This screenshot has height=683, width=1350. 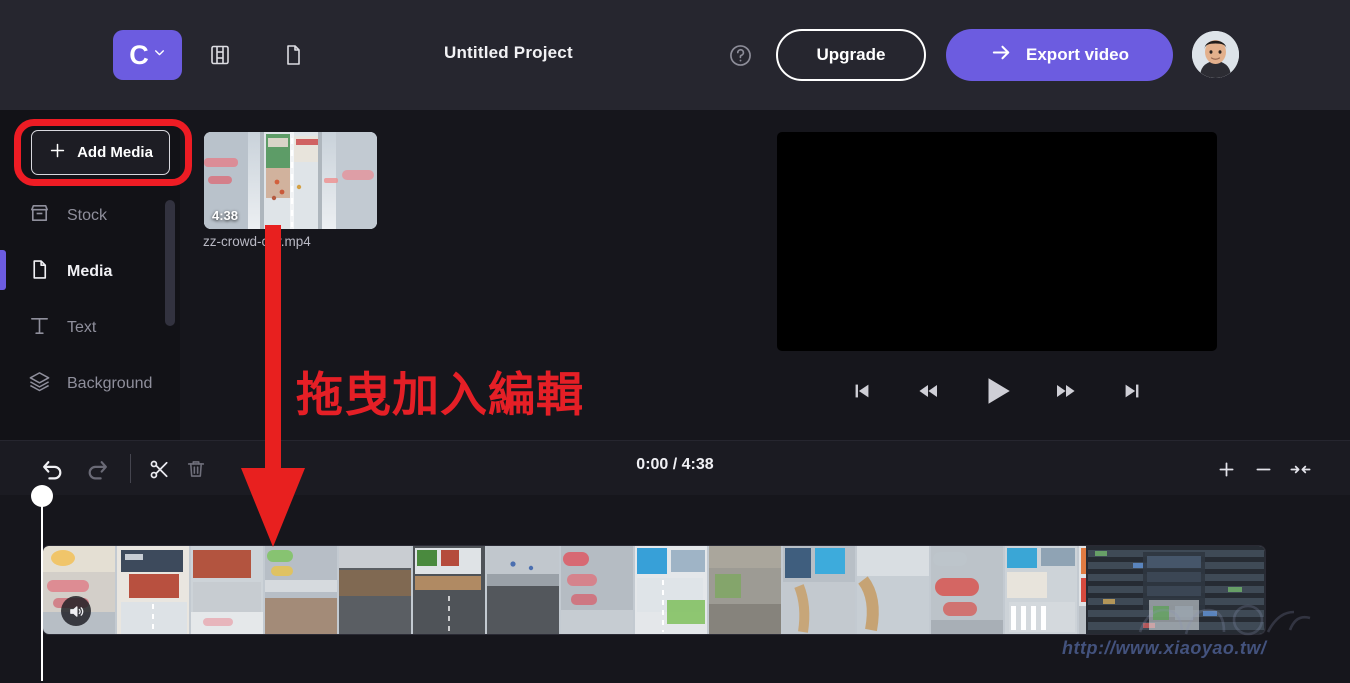 I want to click on timecode-display: 0:00 / 4:38, so click(x=675, y=464).